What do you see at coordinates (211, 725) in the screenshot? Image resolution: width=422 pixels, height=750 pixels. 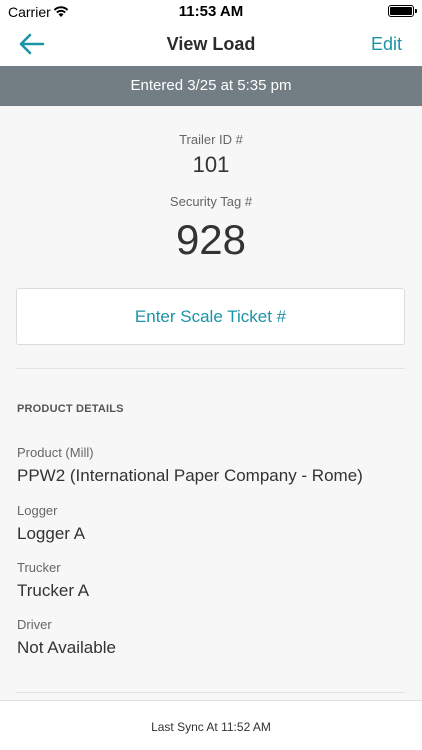 I see `last-sync-footer: Last Sync At 11:52 AM` at bounding box center [211, 725].